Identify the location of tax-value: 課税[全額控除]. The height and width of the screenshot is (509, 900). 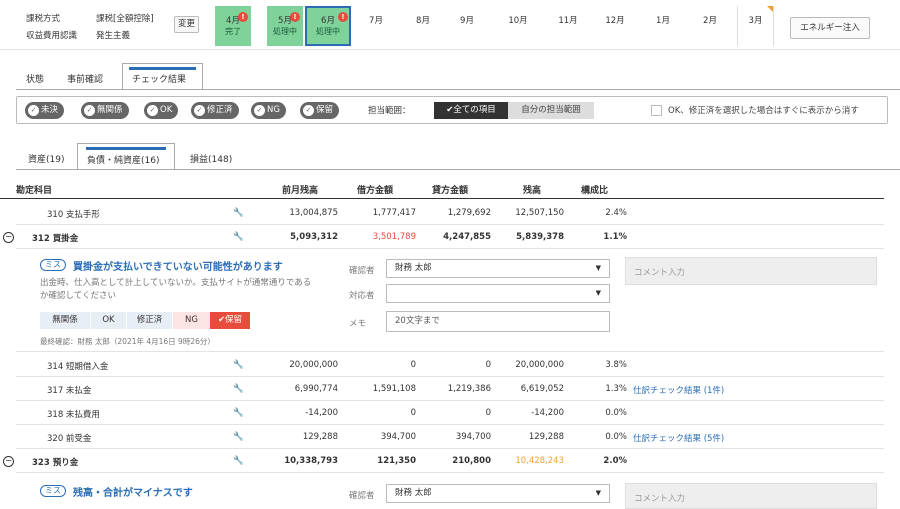
(125, 19).